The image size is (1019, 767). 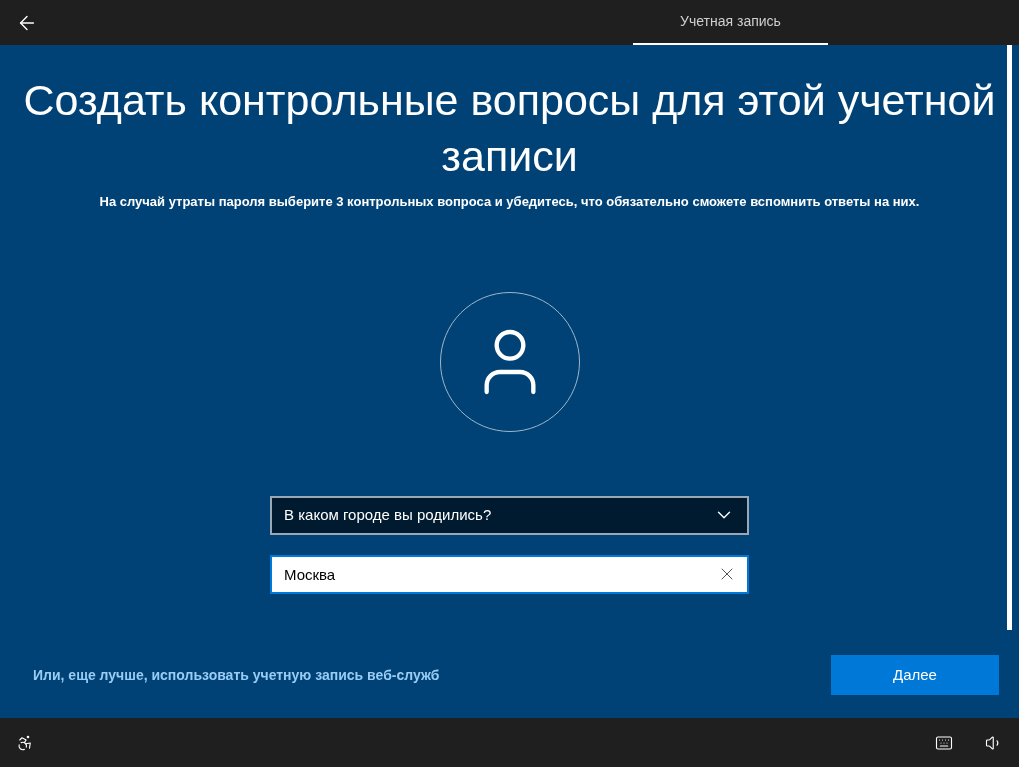 I want to click on page-title: Создать контрольные вопросы для этой учетной записи, so click(x=509, y=128).